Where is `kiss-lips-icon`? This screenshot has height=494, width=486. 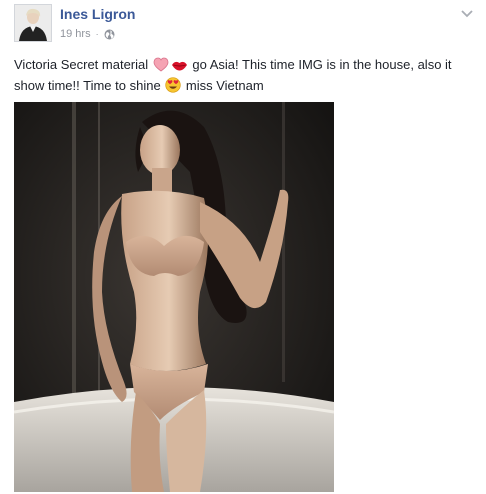
kiss-lips-icon is located at coordinates (179, 68).